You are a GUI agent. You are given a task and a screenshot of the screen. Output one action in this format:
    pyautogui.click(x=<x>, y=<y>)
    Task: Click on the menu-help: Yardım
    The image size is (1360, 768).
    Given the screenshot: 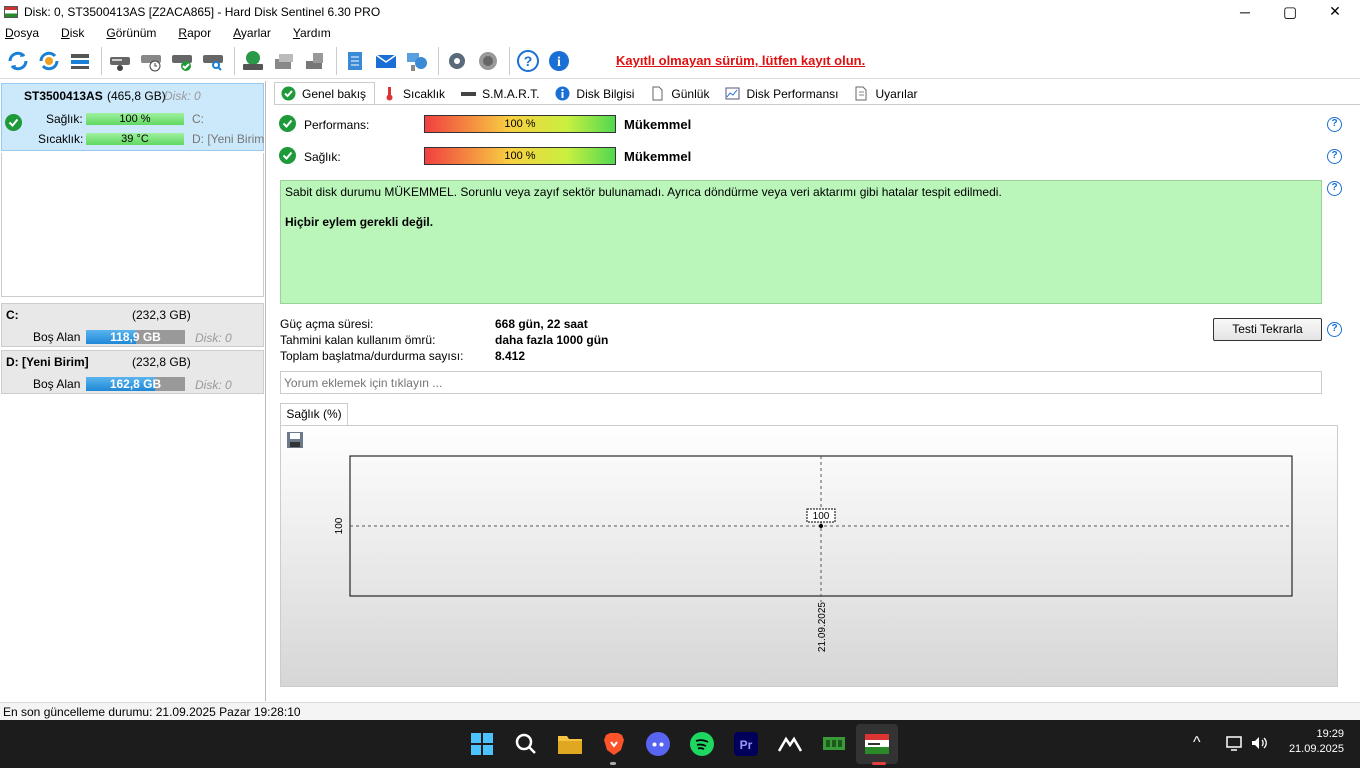 What is the action you would take?
    pyautogui.click(x=312, y=33)
    